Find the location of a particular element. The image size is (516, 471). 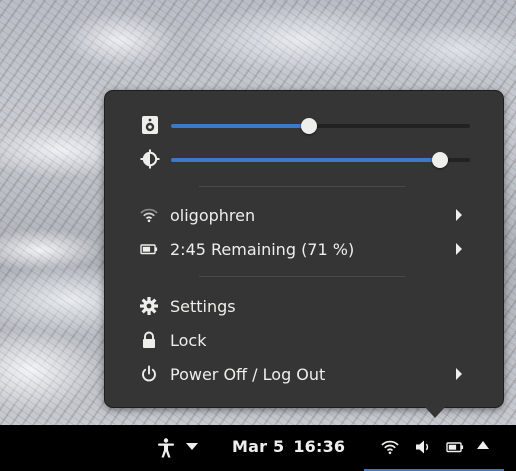

menu-pointer-arrow is located at coordinates (435, 412).